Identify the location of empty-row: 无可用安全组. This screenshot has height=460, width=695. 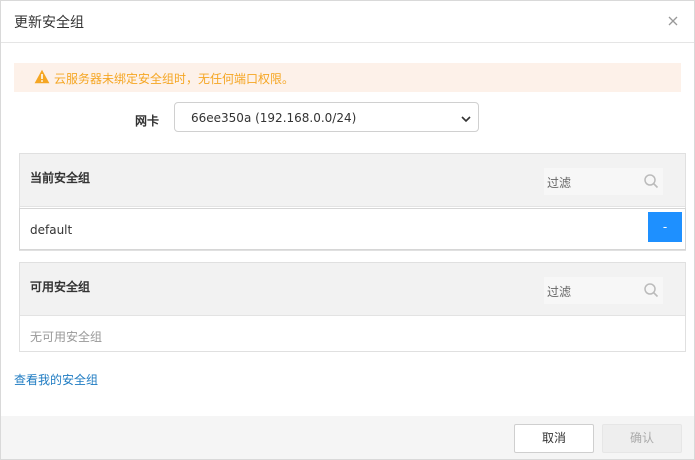
(352, 334).